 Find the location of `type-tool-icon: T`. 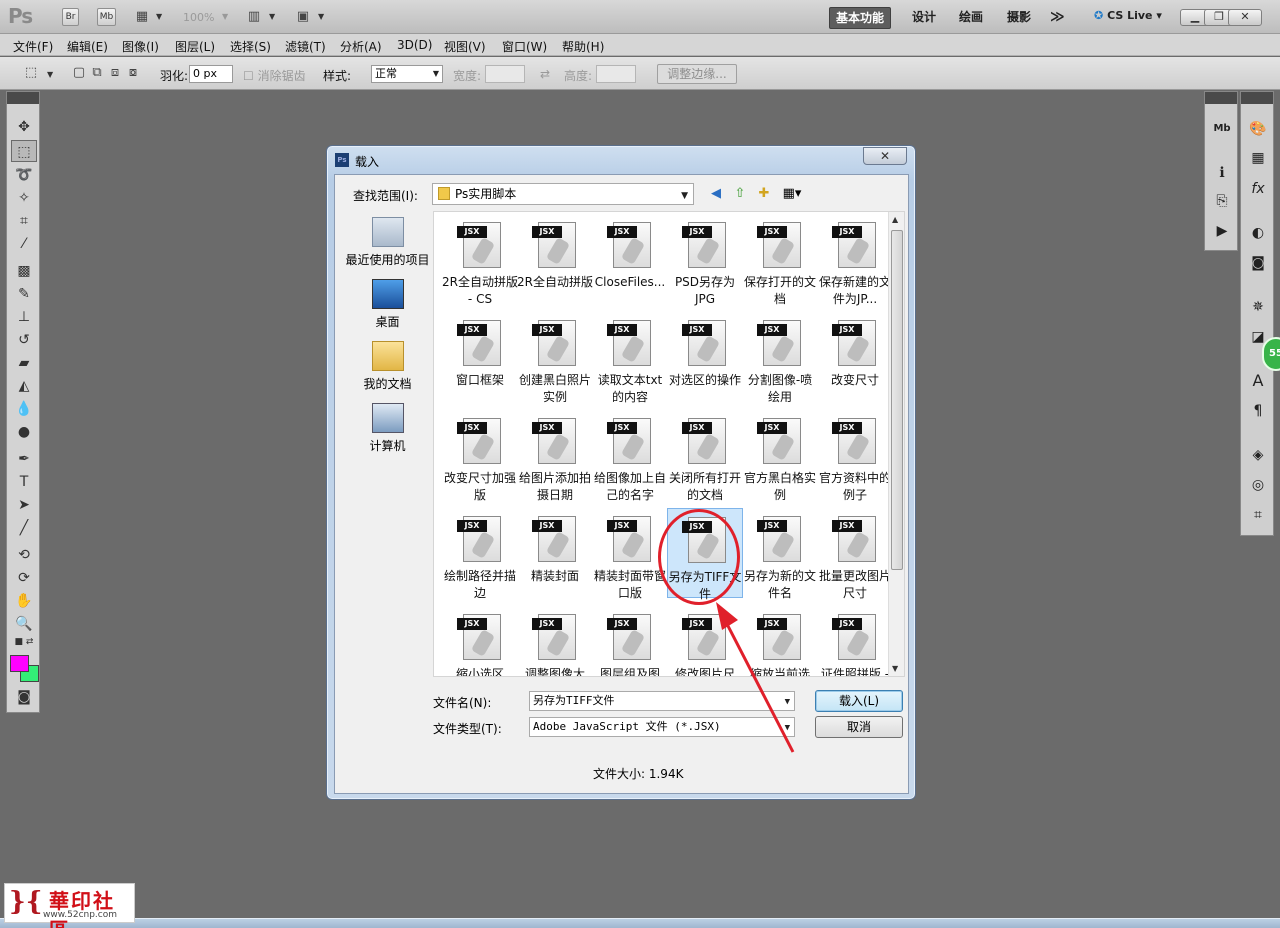

type-tool-icon: T is located at coordinates (24, 482).